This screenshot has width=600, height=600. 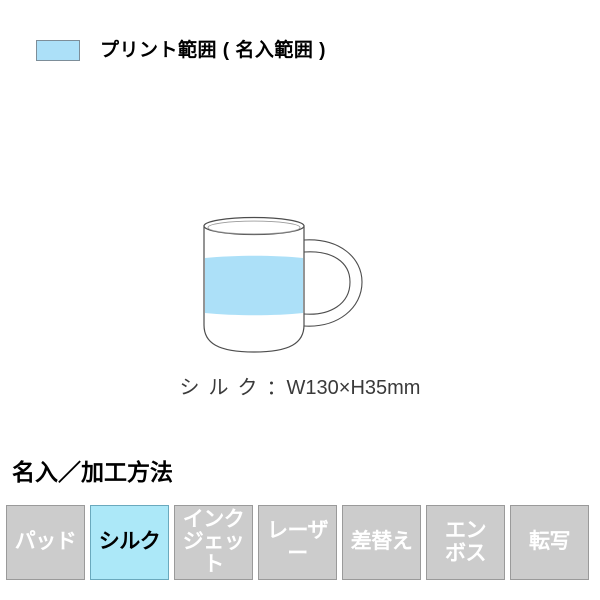 I want to click on mug-handle-outer, so click(x=333, y=283).